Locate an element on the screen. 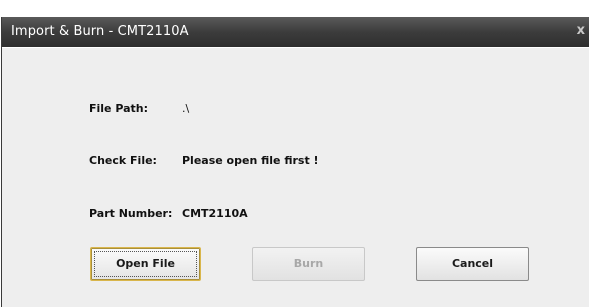 This screenshot has width=589, height=307. file-path-value: .\ is located at coordinates (186, 108).